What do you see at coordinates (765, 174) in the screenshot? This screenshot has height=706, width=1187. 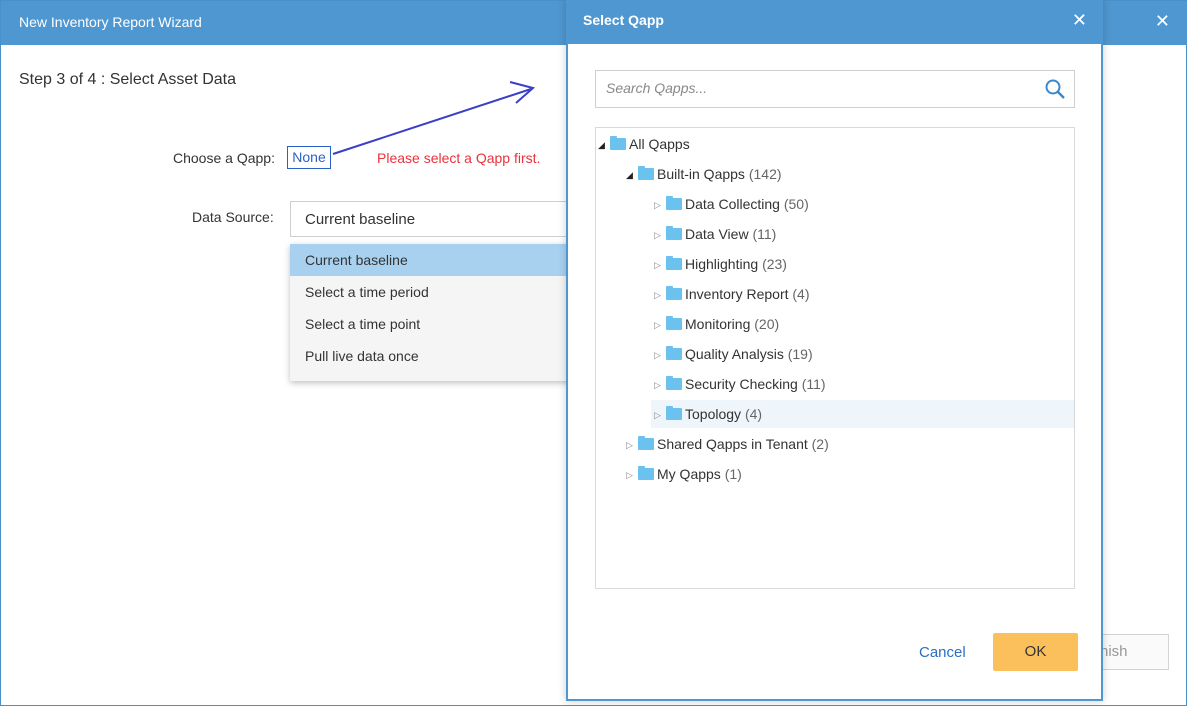 I see `tree-node-count: (142)` at bounding box center [765, 174].